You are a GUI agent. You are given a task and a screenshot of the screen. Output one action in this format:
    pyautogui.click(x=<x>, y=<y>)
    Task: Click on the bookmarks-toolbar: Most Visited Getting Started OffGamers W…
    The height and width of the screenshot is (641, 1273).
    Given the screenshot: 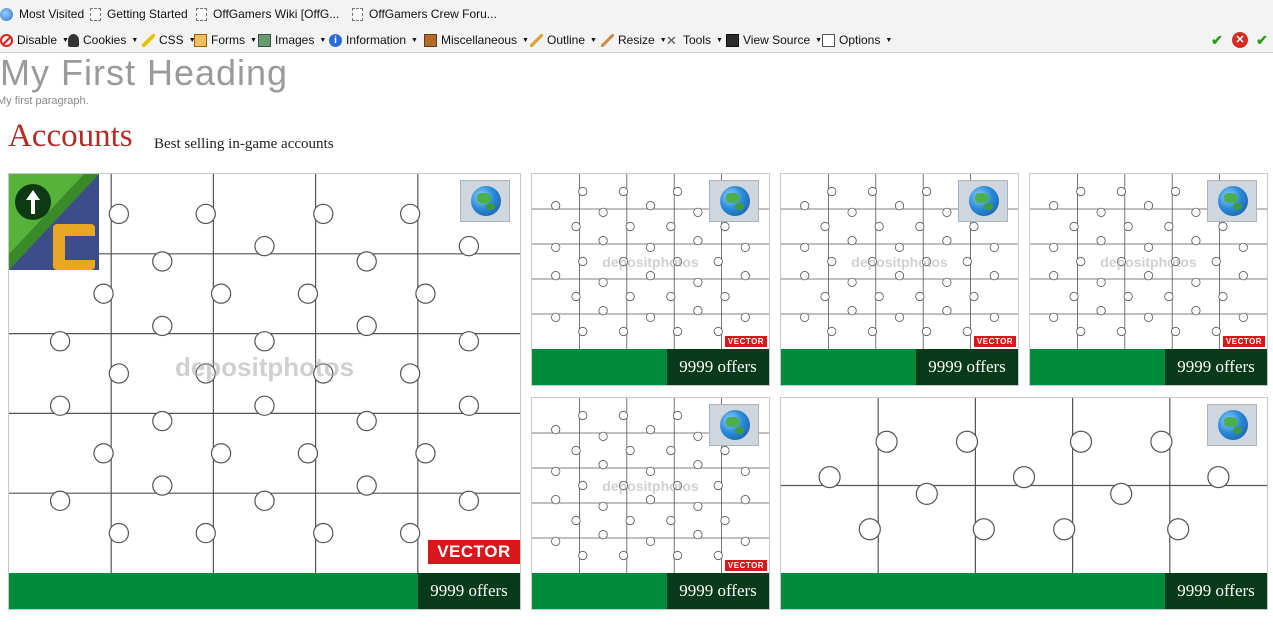 What is the action you would take?
    pyautogui.click(x=636, y=14)
    